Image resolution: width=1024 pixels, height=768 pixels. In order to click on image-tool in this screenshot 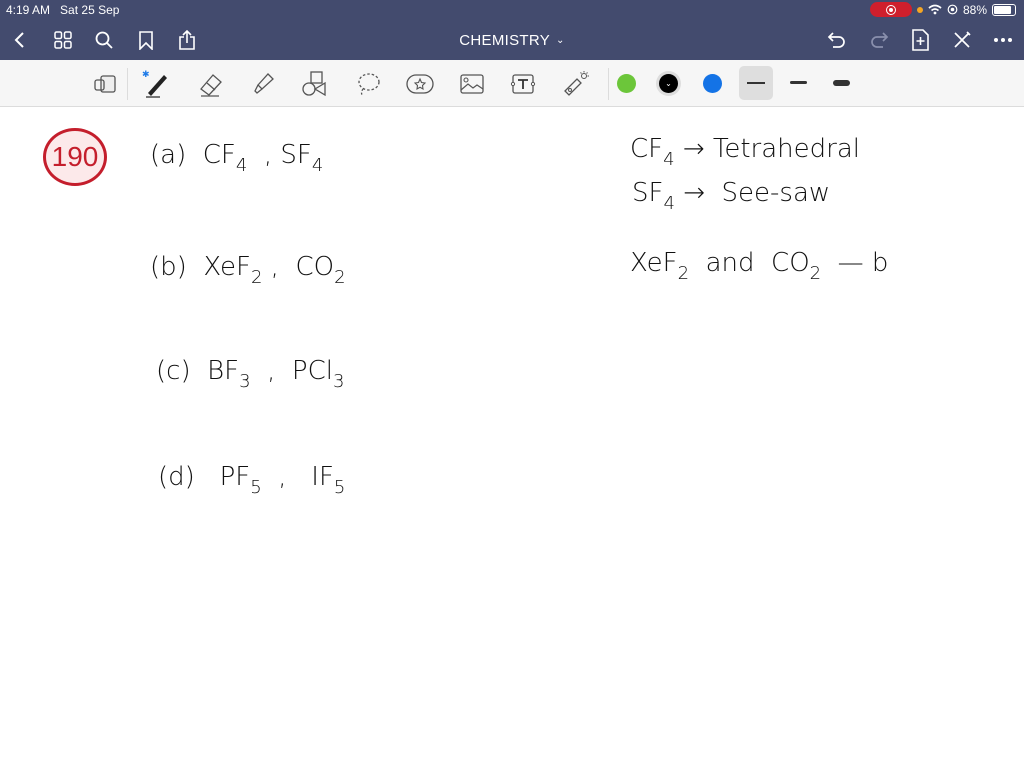, I will do `click(472, 84)`.